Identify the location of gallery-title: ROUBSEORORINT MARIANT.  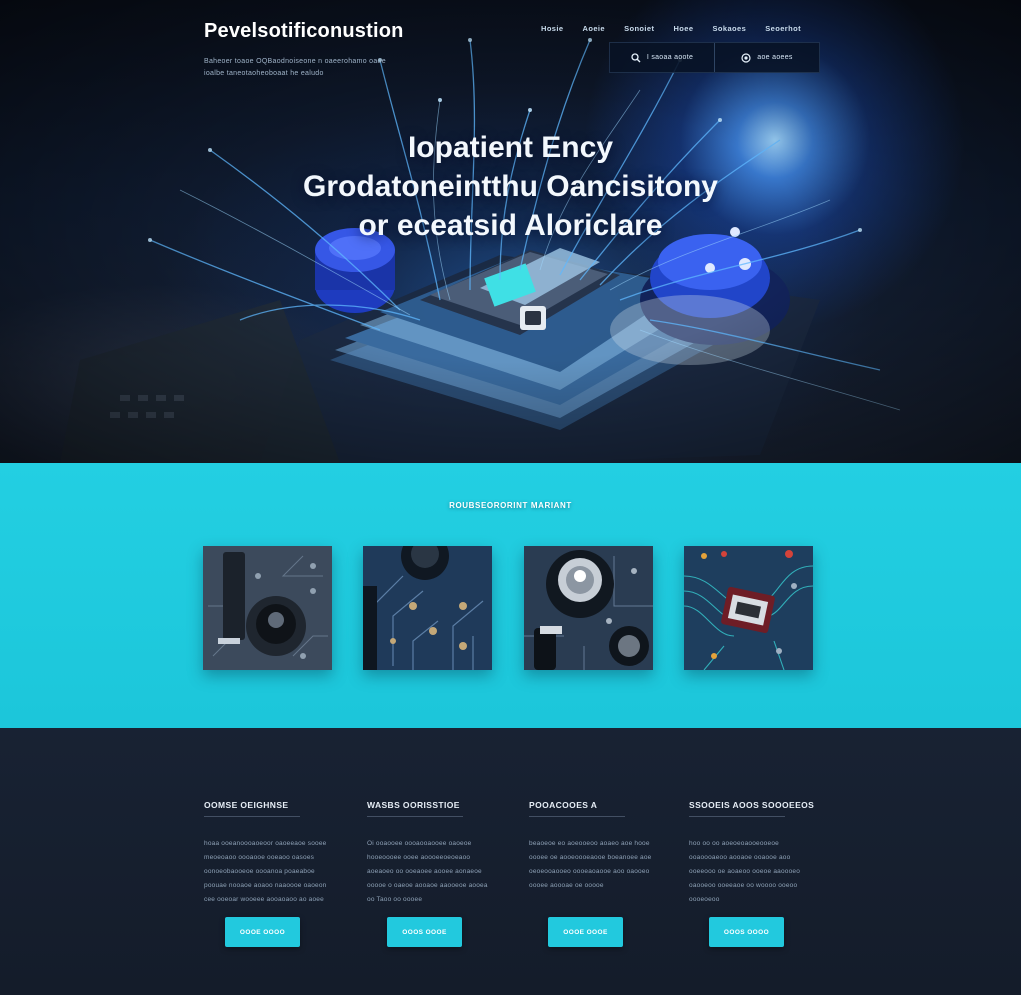
(510, 505).